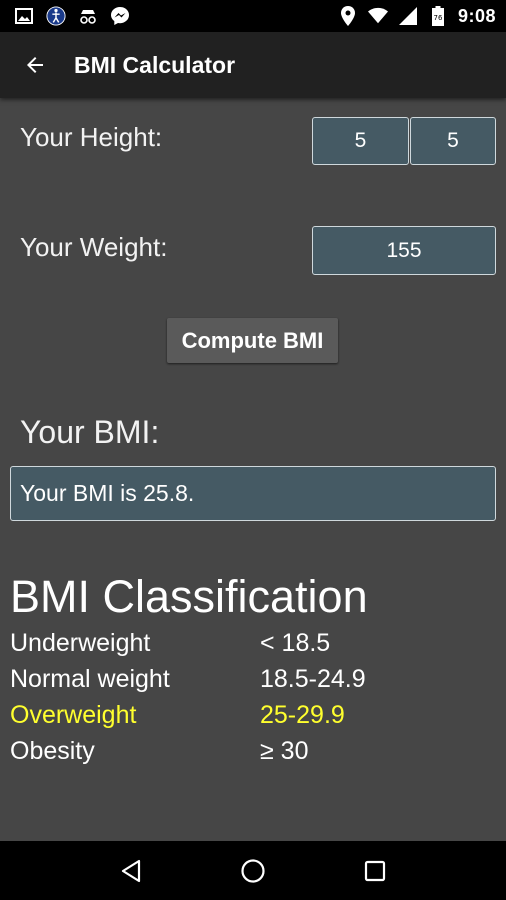 The image size is (506, 900). I want to click on image-icon, so click(24, 16).